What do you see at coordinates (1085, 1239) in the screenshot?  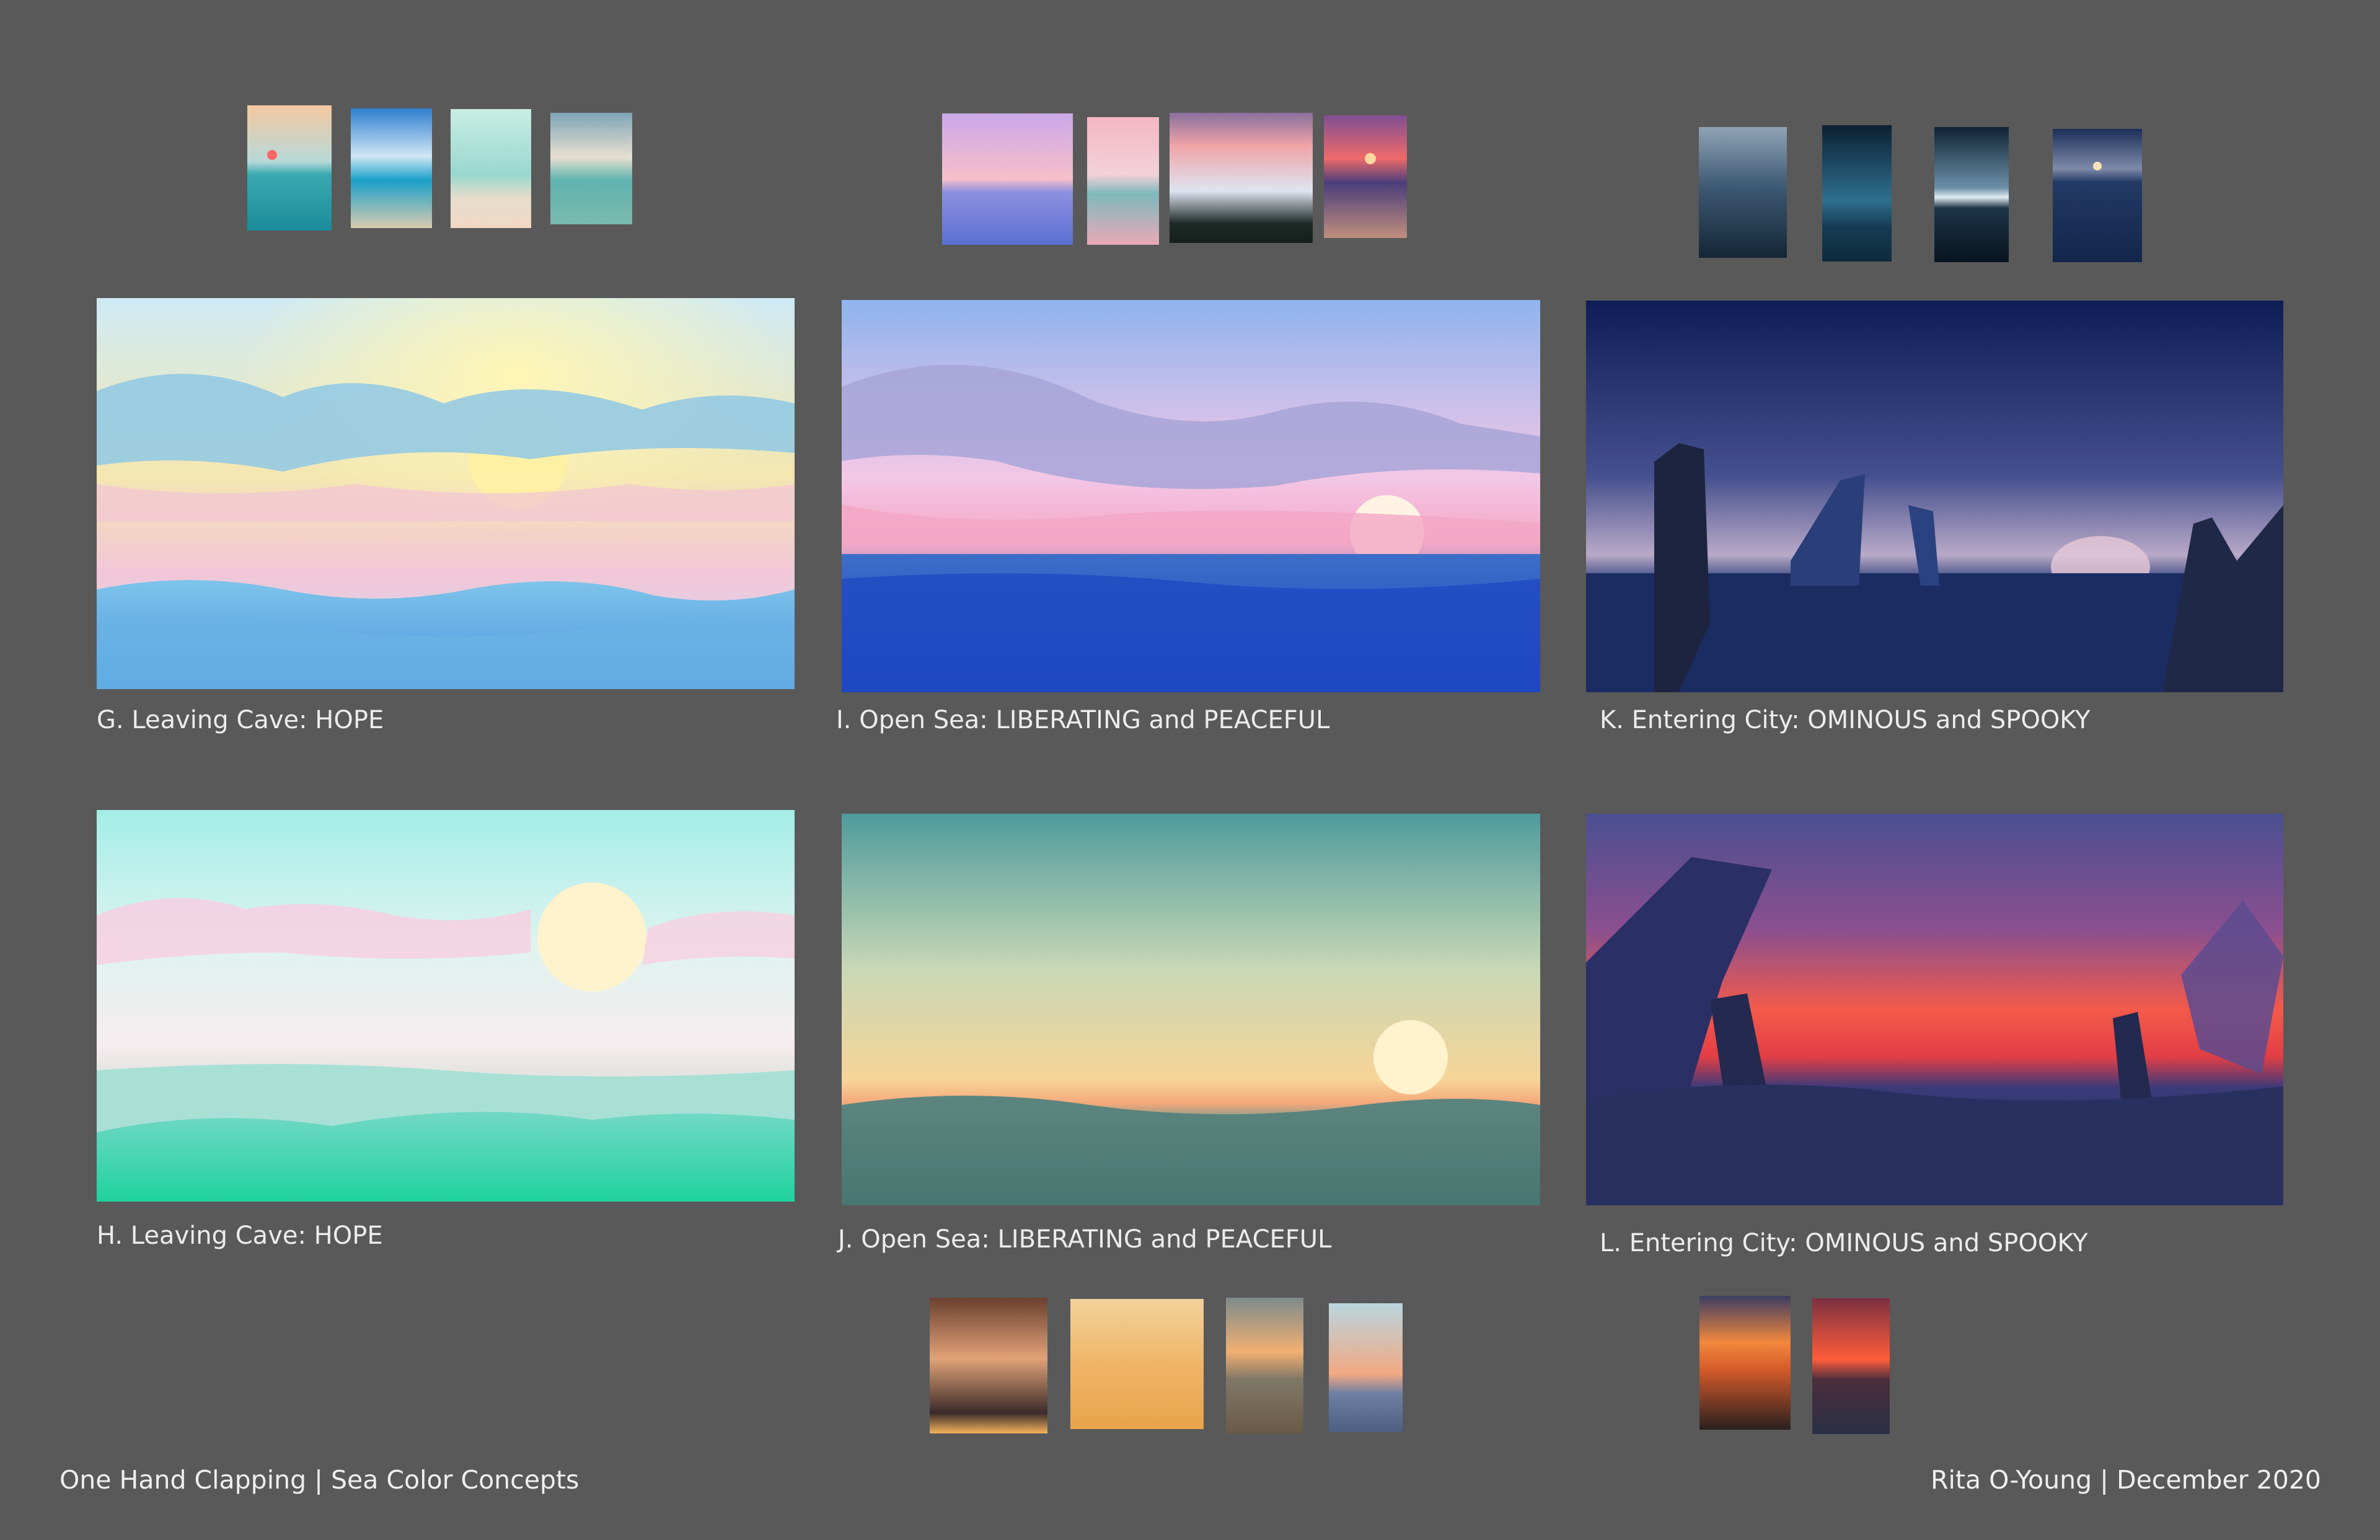 I see `panel-caption-j: J. Open Sea: LIBERATING and PEACEFUL` at bounding box center [1085, 1239].